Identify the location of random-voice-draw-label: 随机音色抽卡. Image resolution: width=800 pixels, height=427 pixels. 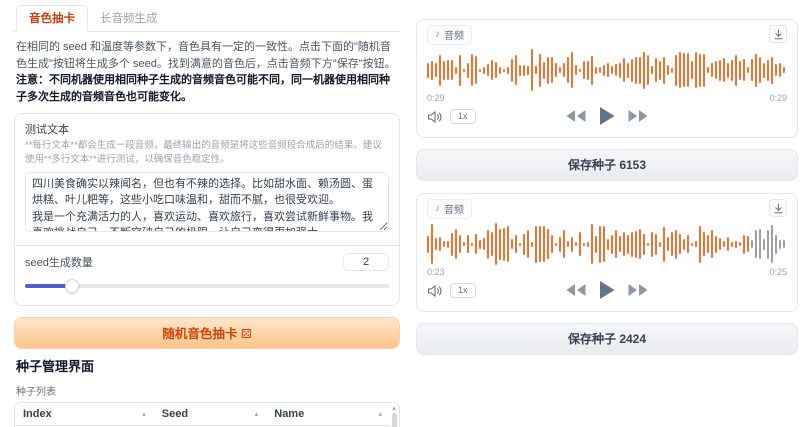
(200, 333).